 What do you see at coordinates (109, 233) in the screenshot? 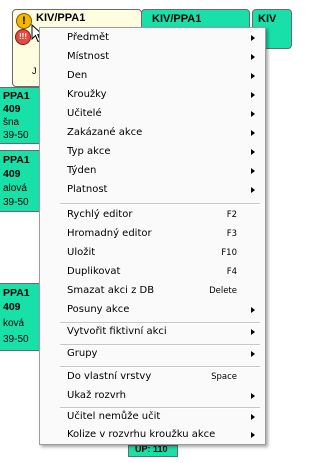
I see `menu-item-label: Hromadný editor` at bounding box center [109, 233].